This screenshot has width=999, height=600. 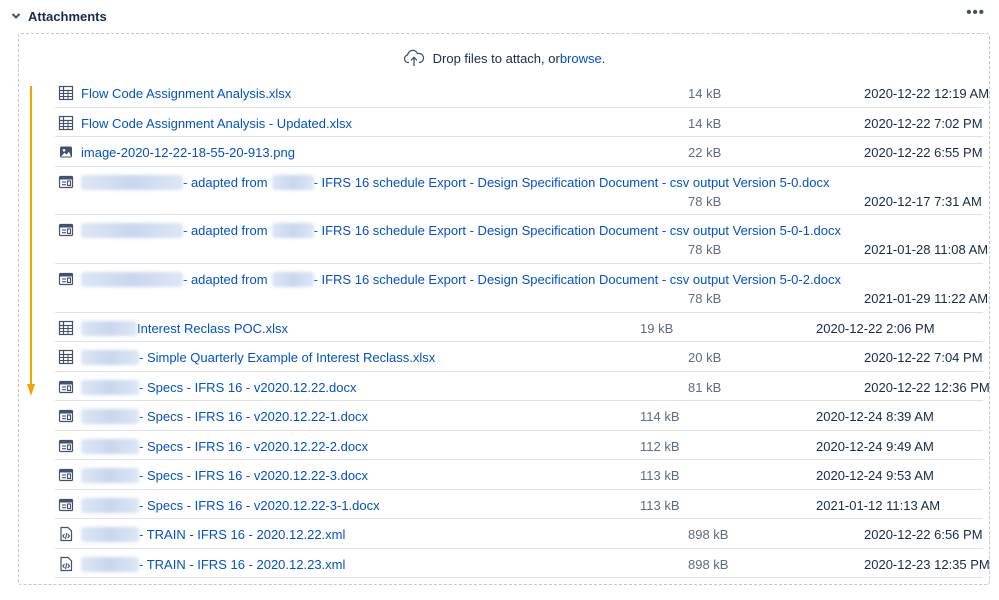 What do you see at coordinates (705, 387) in the screenshot?
I see `attachment-size: 81 kB` at bounding box center [705, 387].